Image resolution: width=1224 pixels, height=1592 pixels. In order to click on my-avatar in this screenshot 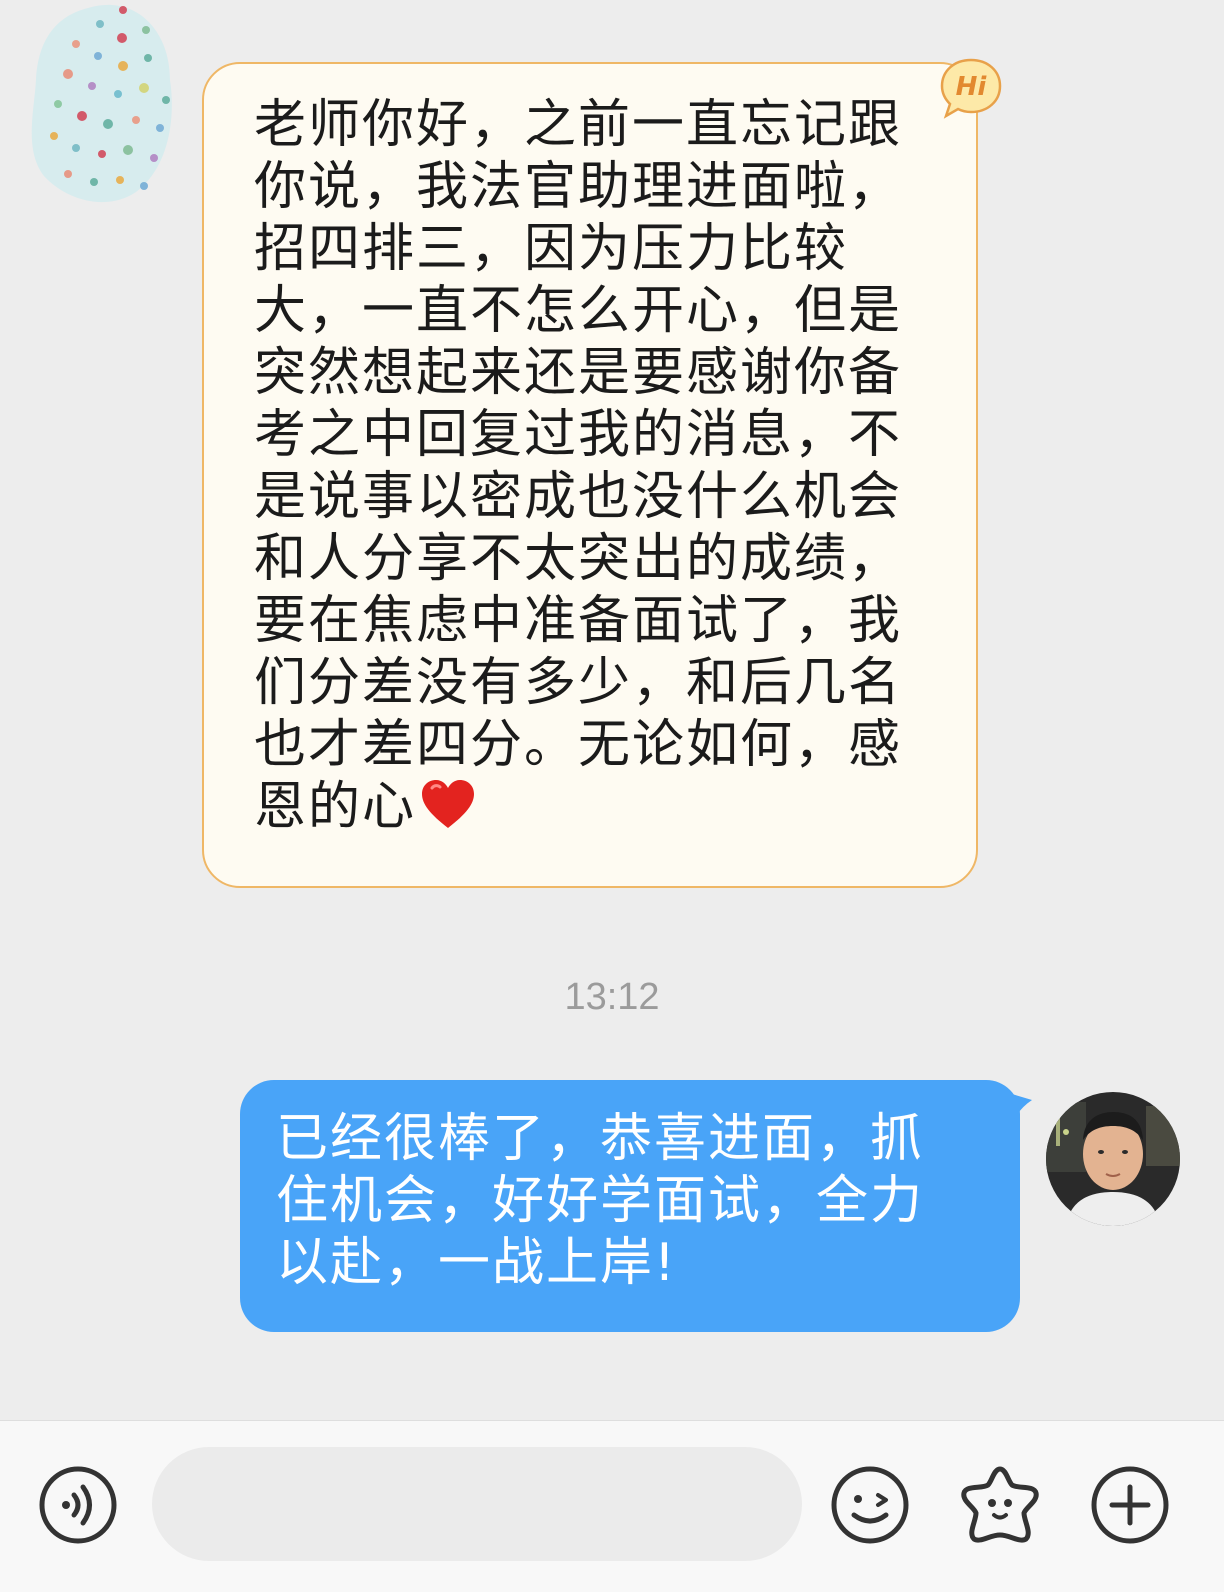, I will do `click(1113, 1159)`.